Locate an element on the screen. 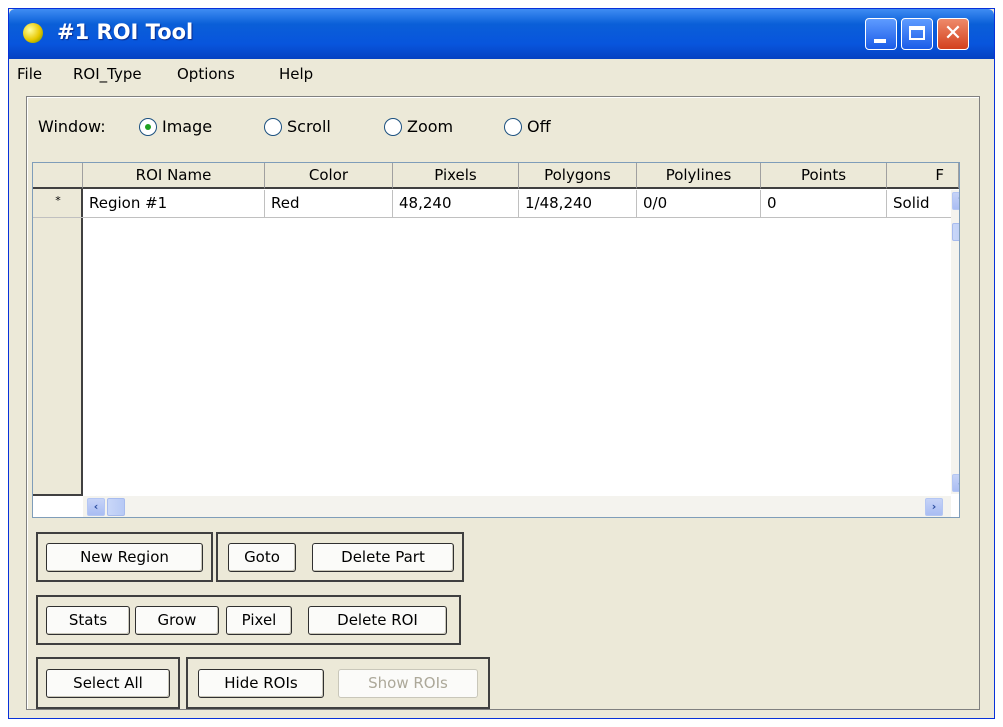 The image size is (1003, 727). column-header-polylines: Polylines is located at coordinates (699, 176).